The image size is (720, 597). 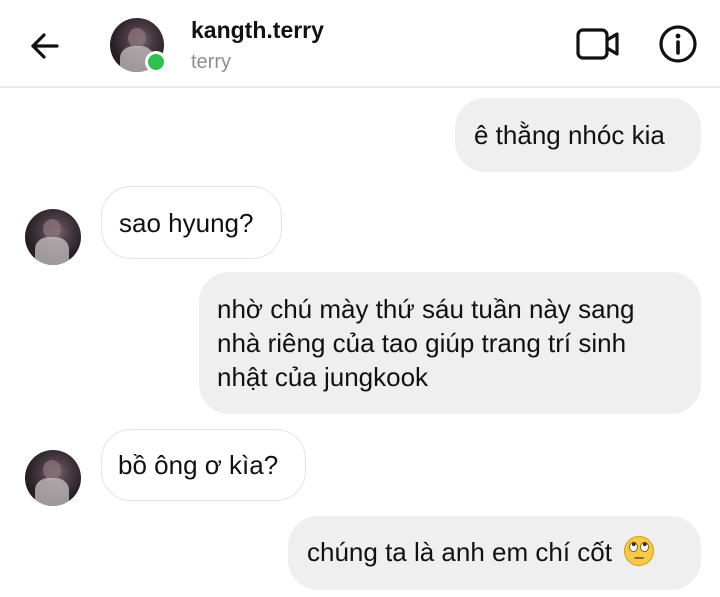 I want to click on message-text: bồ ông ơ kìa?, so click(x=198, y=465).